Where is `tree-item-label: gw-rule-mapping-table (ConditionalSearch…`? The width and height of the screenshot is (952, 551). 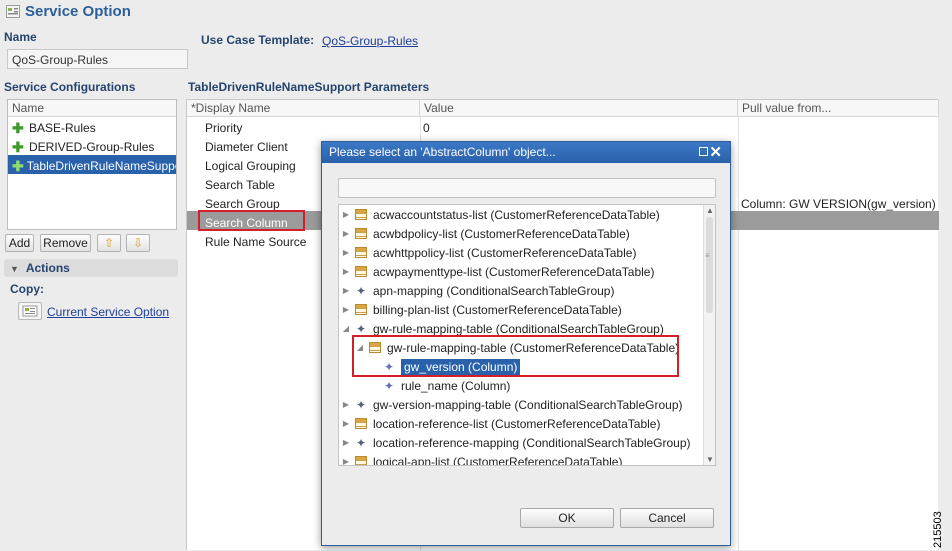 tree-item-label: gw-rule-mapping-table (ConditionalSearch… is located at coordinates (518, 328).